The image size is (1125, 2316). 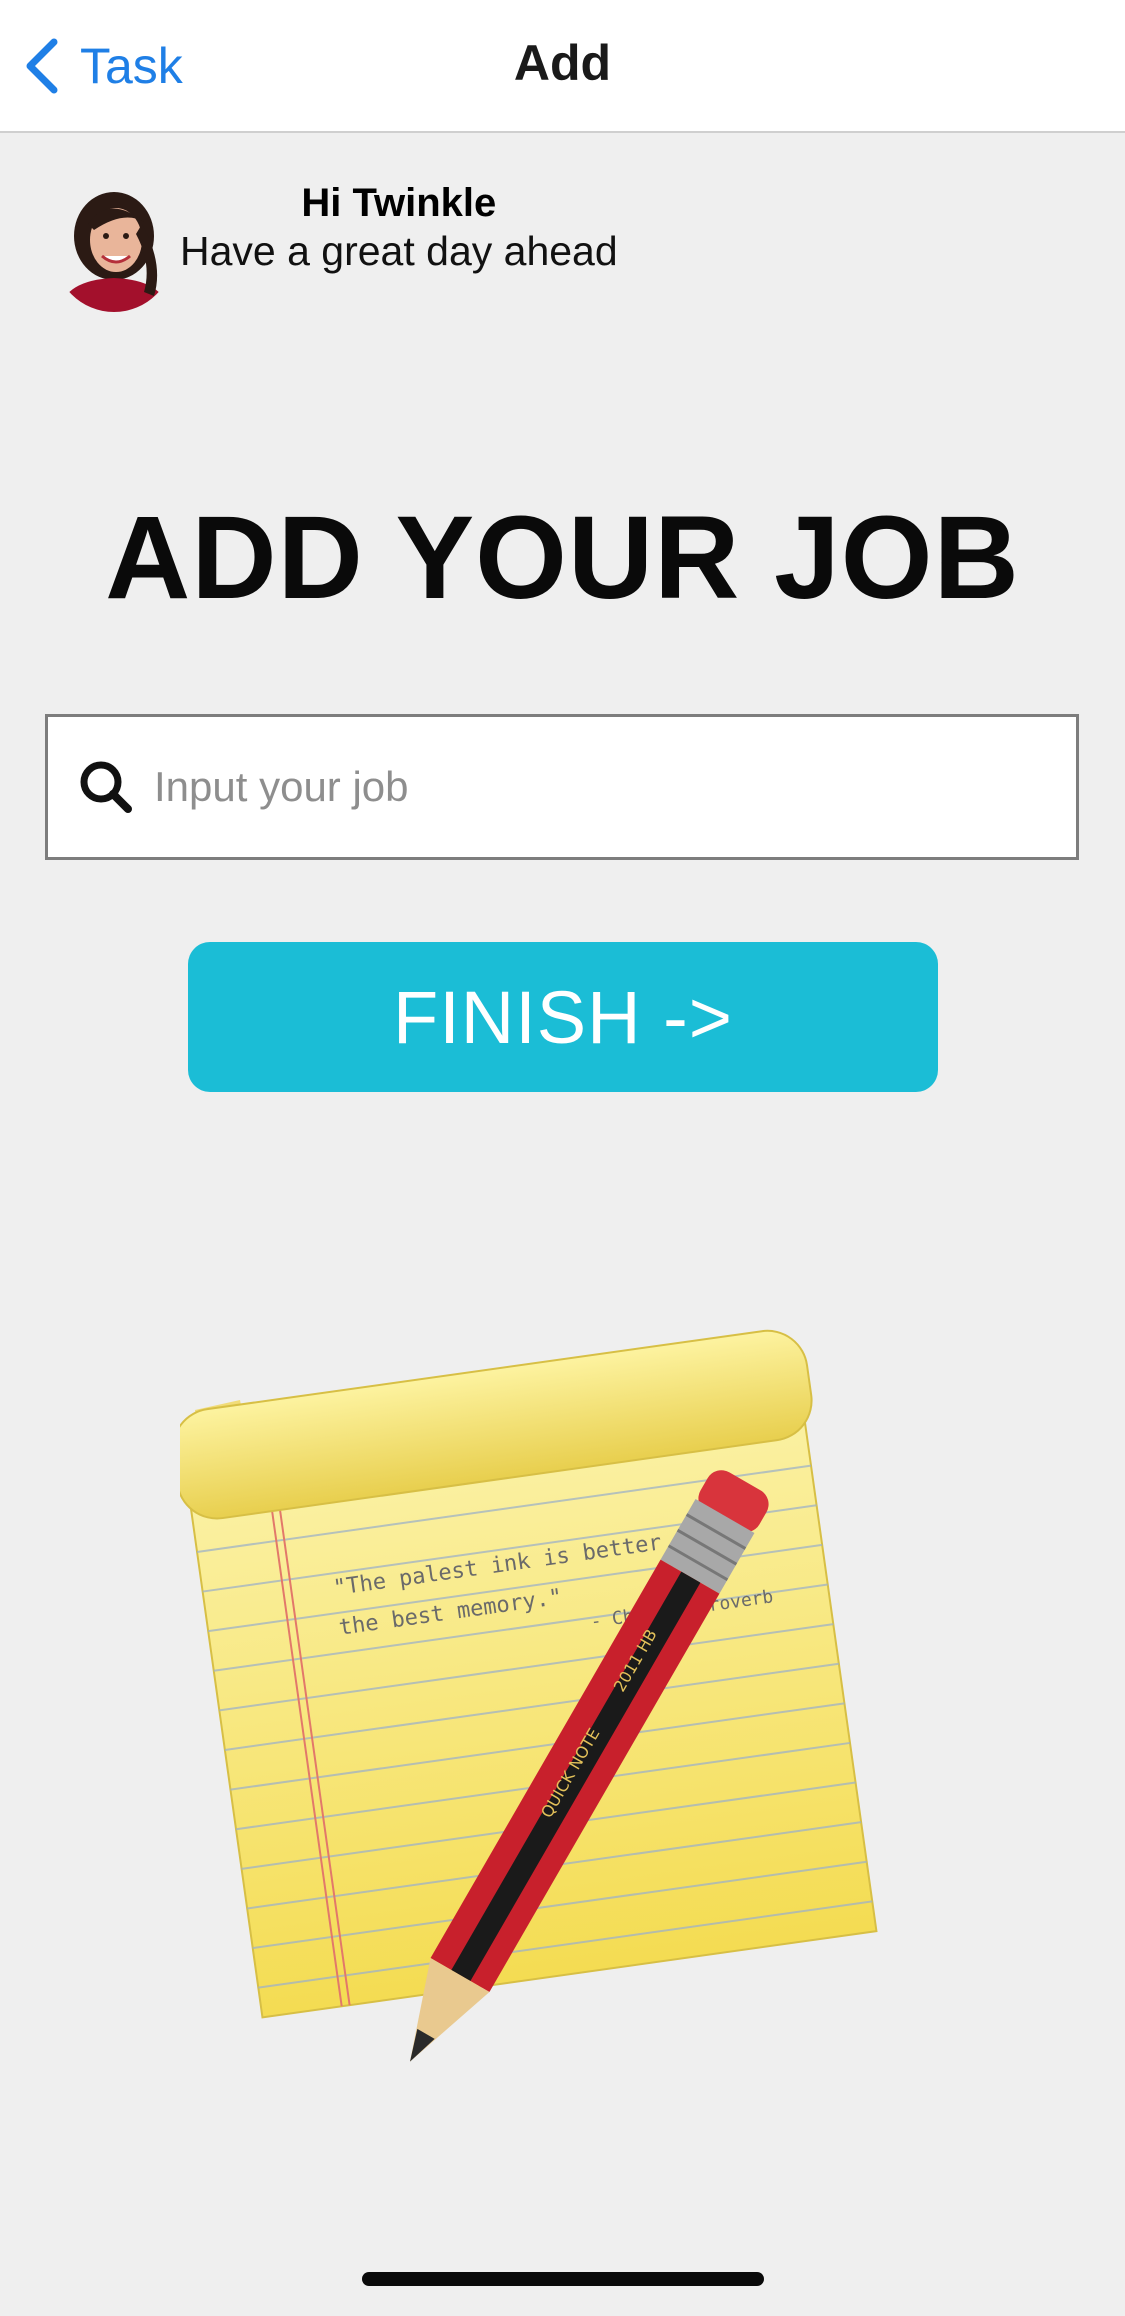 I want to click on job-input-box, so click(x=562, y=787).